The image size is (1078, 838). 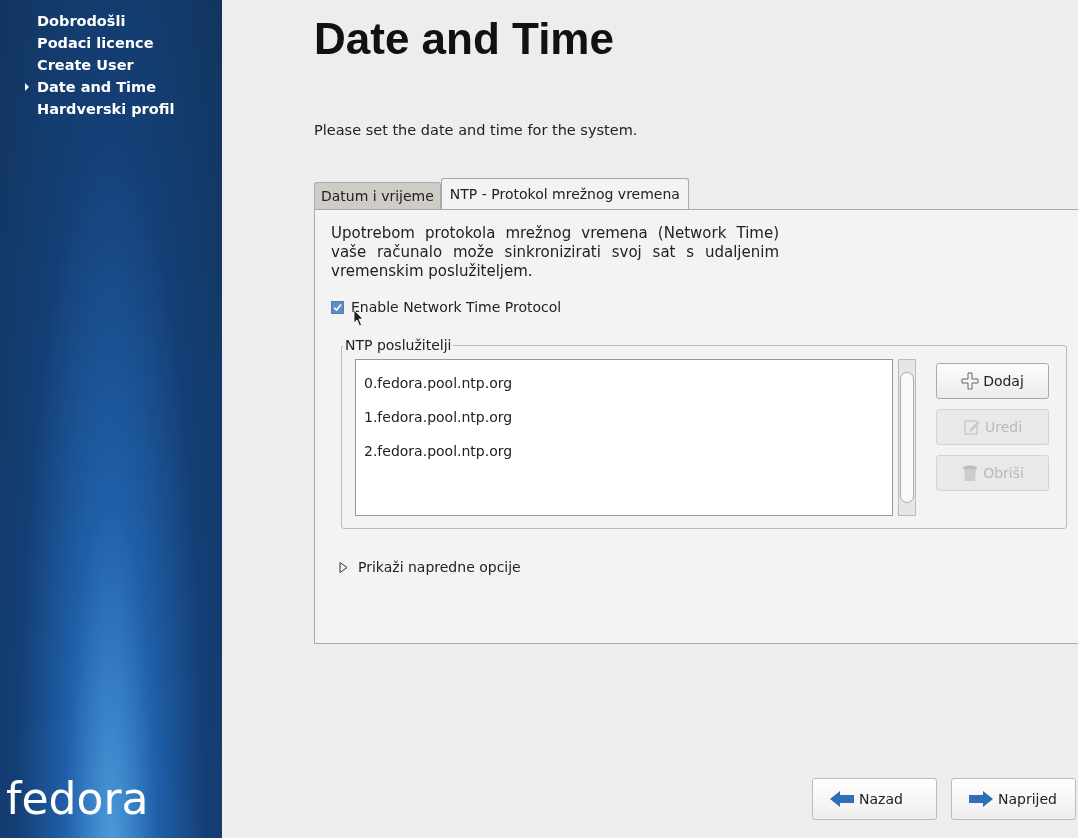 What do you see at coordinates (476, 130) in the screenshot?
I see `page-subtitle: Please set the date and time for the system.` at bounding box center [476, 130].